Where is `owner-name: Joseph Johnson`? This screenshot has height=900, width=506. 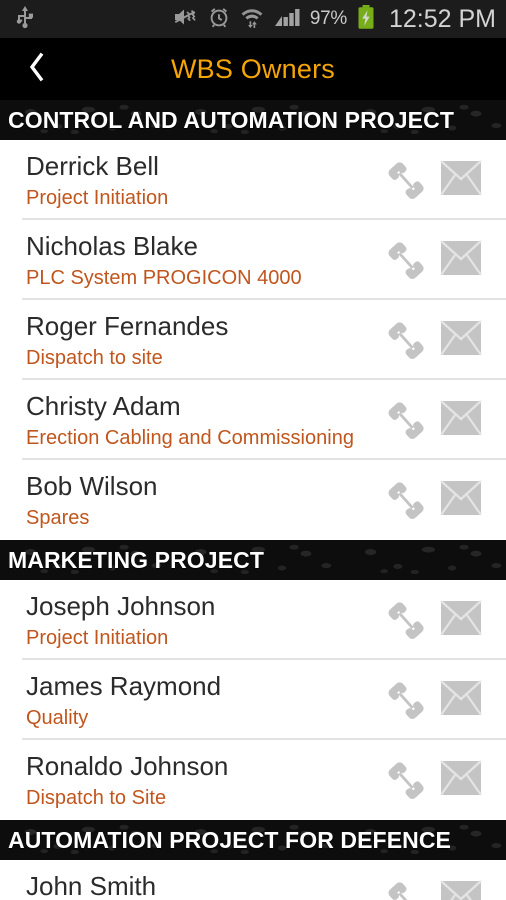 owner-name: Joseph Johnson is located at coordinates (121, 605).